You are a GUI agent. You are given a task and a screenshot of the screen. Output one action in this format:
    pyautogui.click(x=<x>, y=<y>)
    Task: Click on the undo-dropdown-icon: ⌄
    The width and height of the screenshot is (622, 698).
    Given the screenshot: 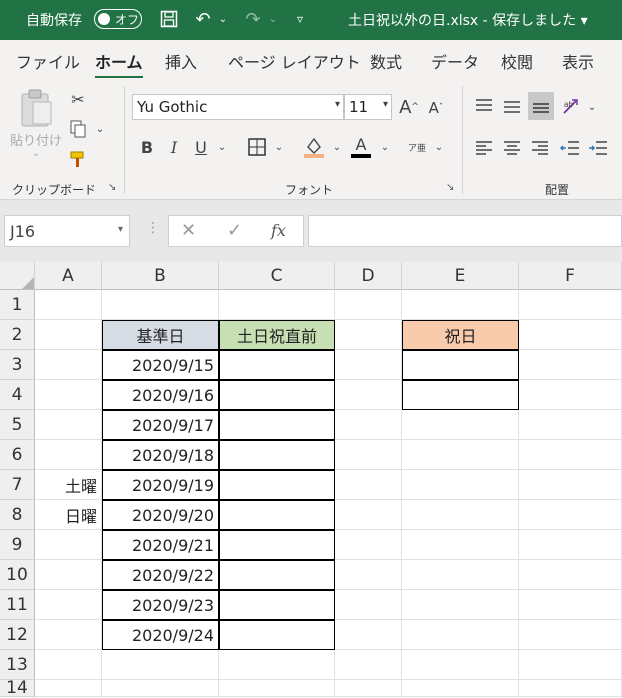 What is the action you would take?
    pyautogui.click(x=223, y=19)
    